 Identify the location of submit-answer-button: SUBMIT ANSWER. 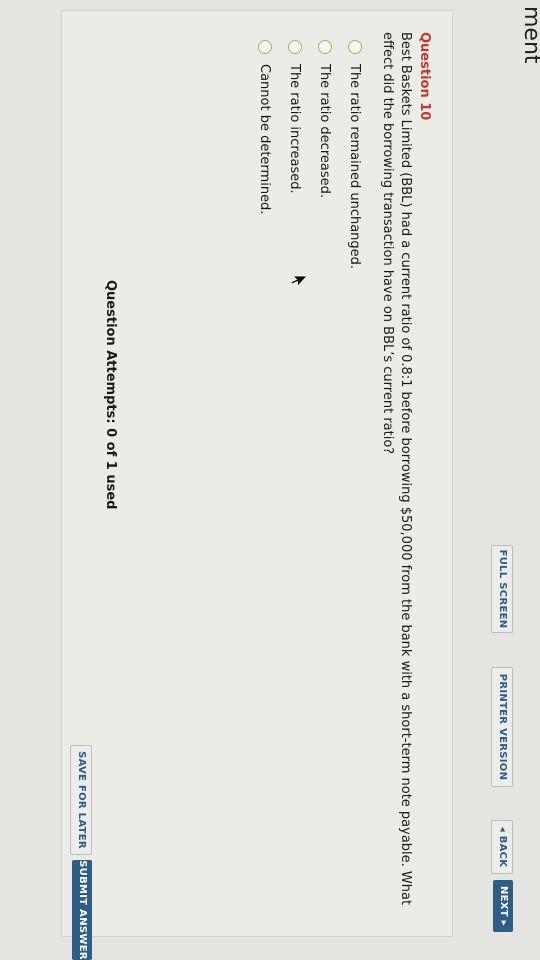
(82, 910).